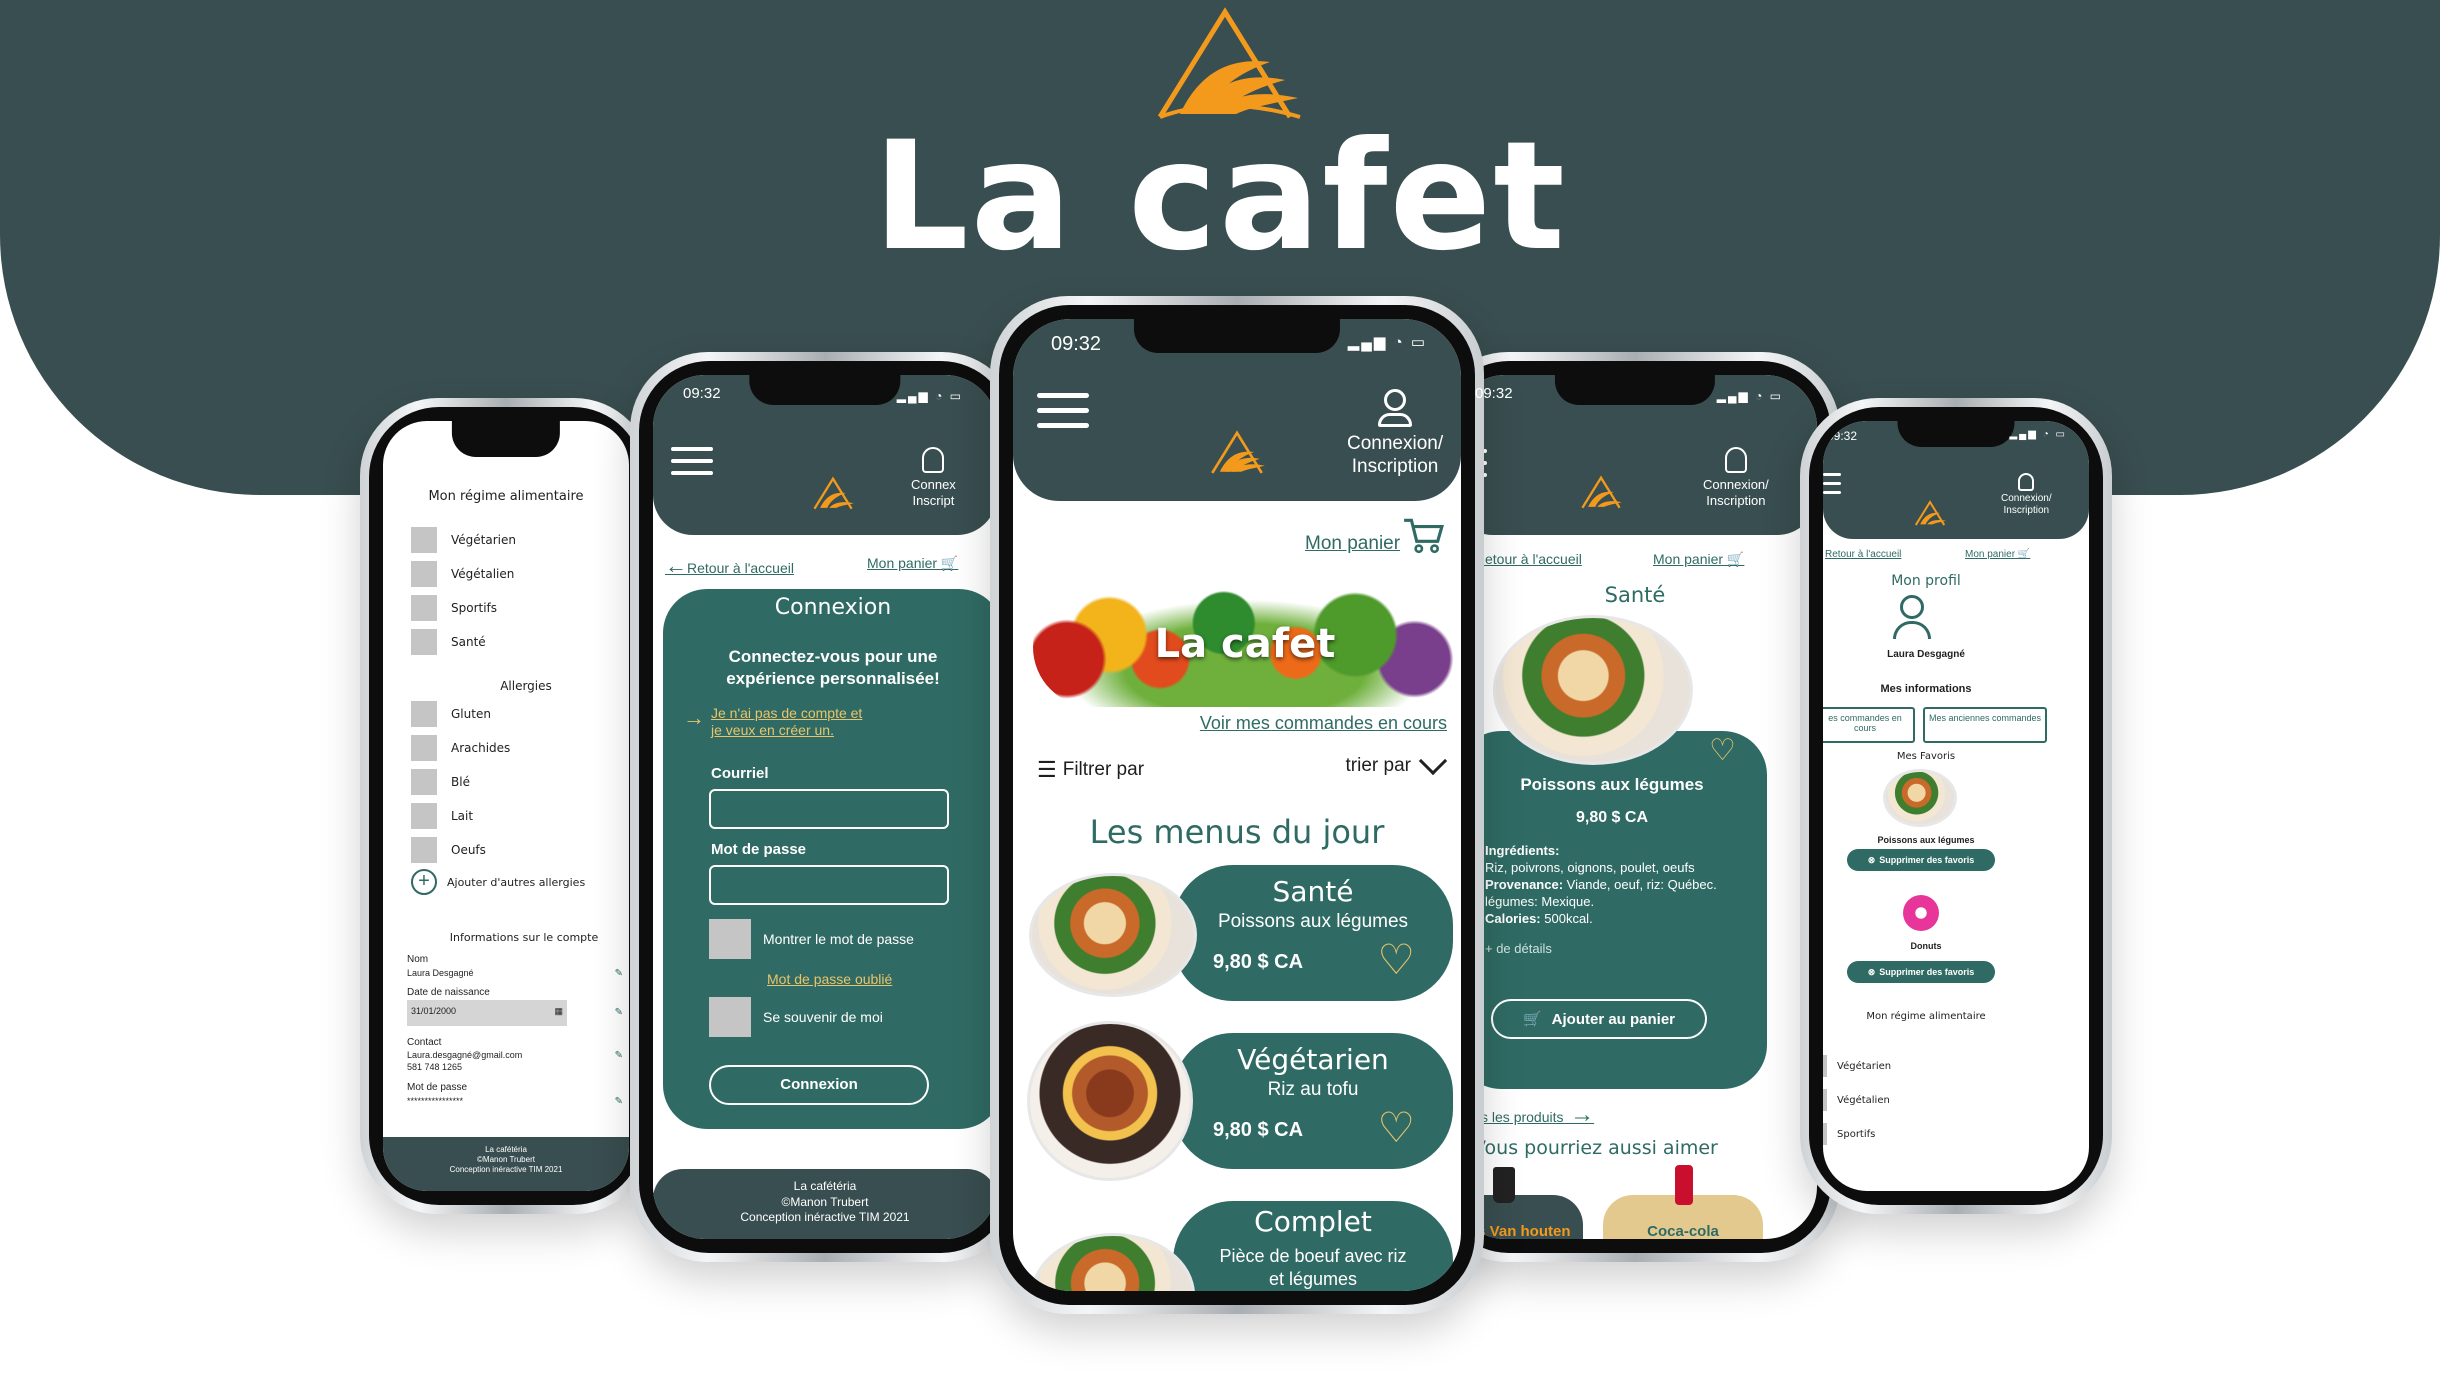  What do you see at coordinates (819, 1085) in the screenshot?
I see `login-submit-button: Connexion` at bounding box center [819, 1085].